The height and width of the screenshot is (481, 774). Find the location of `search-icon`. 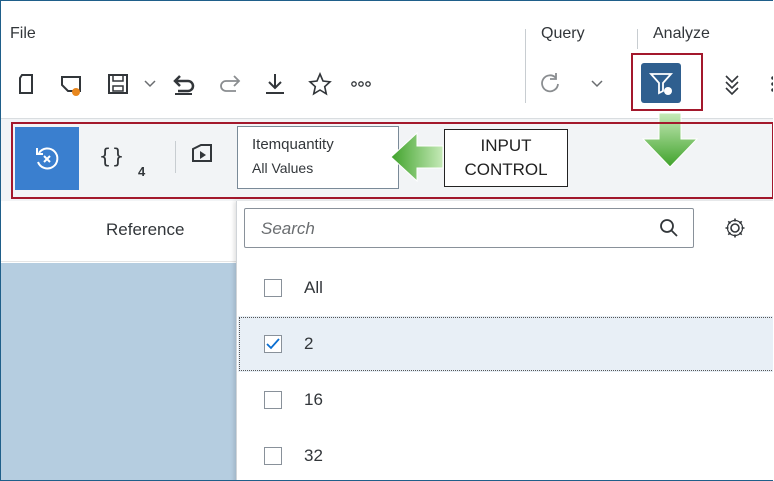

search-icon is located at coordinates (669, 228).